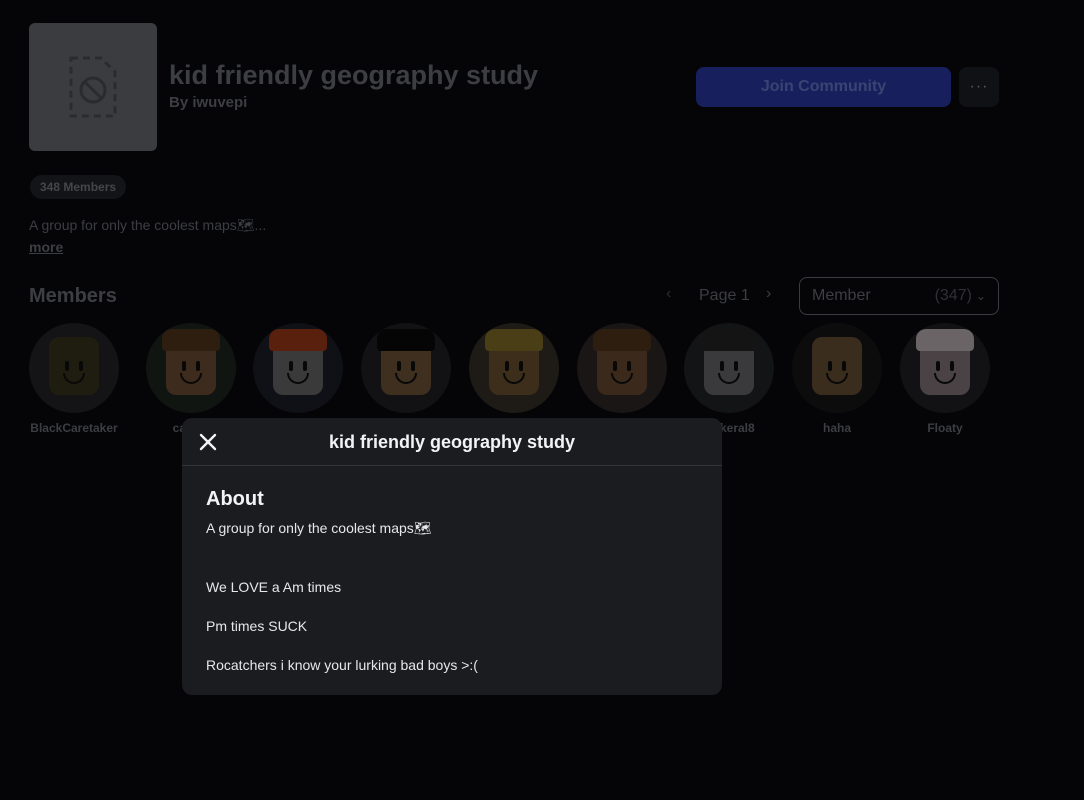 Image resolution: width=1084 pixels, height=800 pixels. I want to click on member-card: haha, so click(837, 379).